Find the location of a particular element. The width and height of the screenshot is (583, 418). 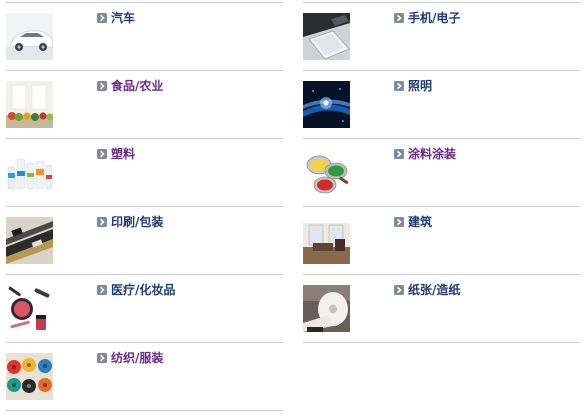

lighting-link: 照明 is located at coordinates (413, 86).